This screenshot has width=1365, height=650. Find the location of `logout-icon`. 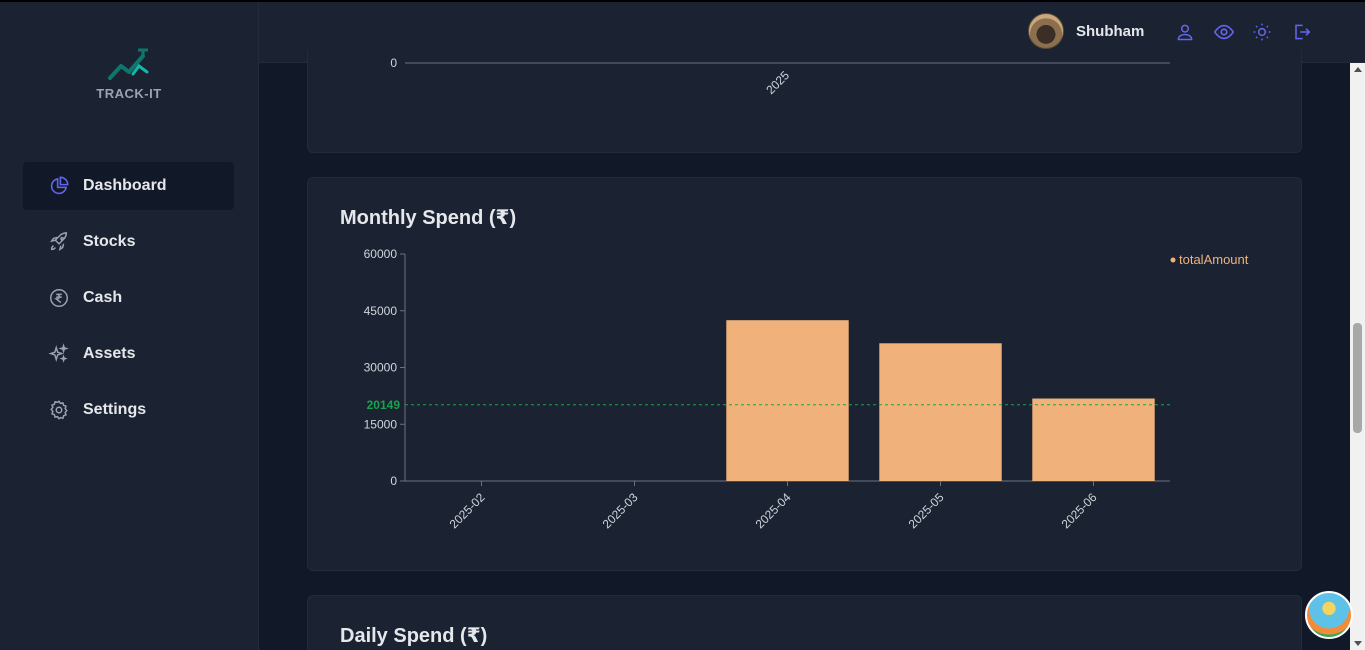

logout-icon is located at coordinates (1301, 32).